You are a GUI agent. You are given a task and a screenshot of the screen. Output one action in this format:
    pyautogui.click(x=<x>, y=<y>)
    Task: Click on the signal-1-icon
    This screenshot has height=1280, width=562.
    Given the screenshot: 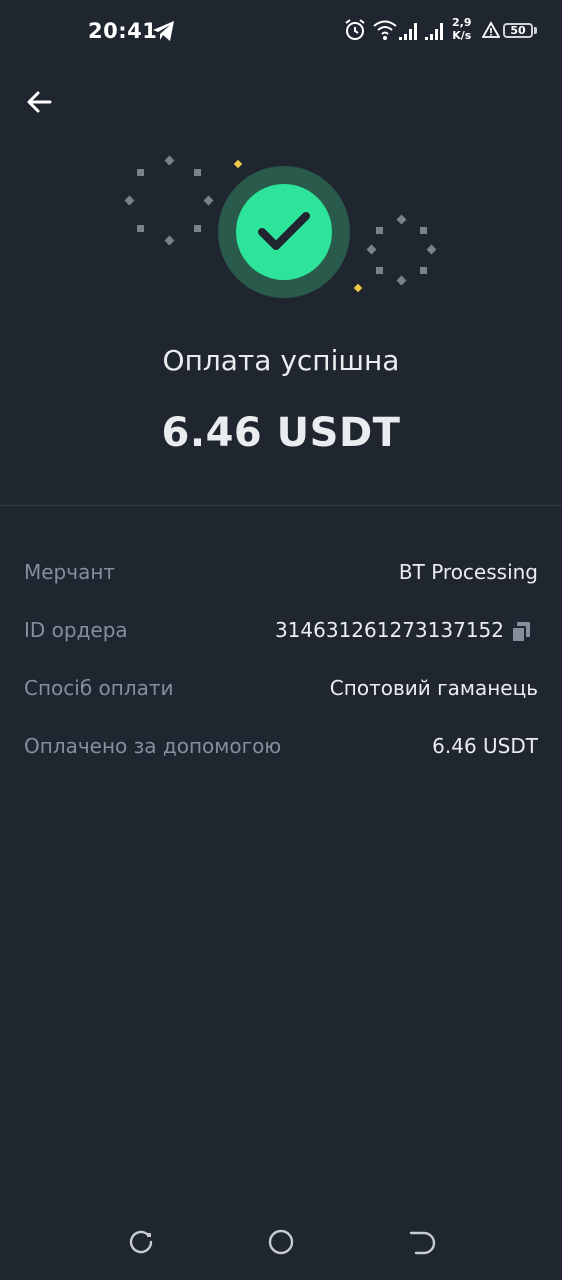 What is the action you would take?
    pyautogui.click(x=408, y=31)
    